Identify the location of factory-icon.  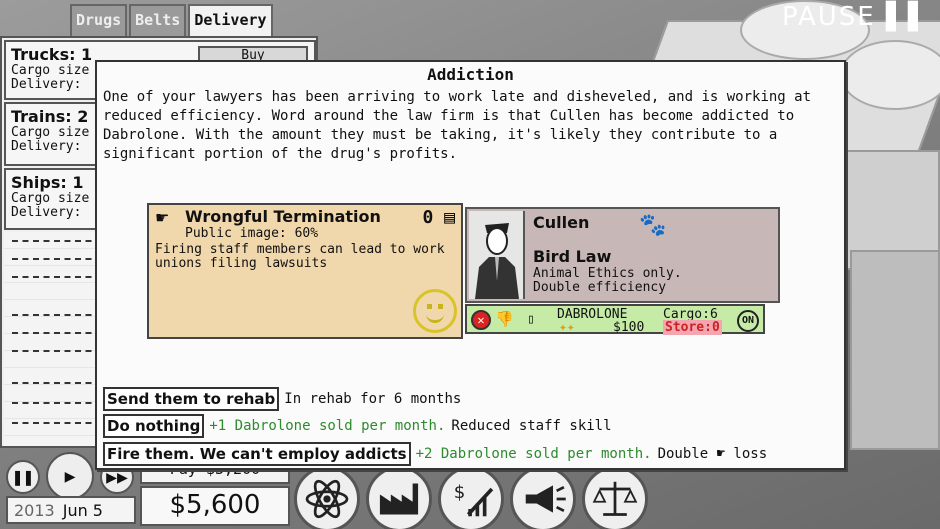
(399, 499).